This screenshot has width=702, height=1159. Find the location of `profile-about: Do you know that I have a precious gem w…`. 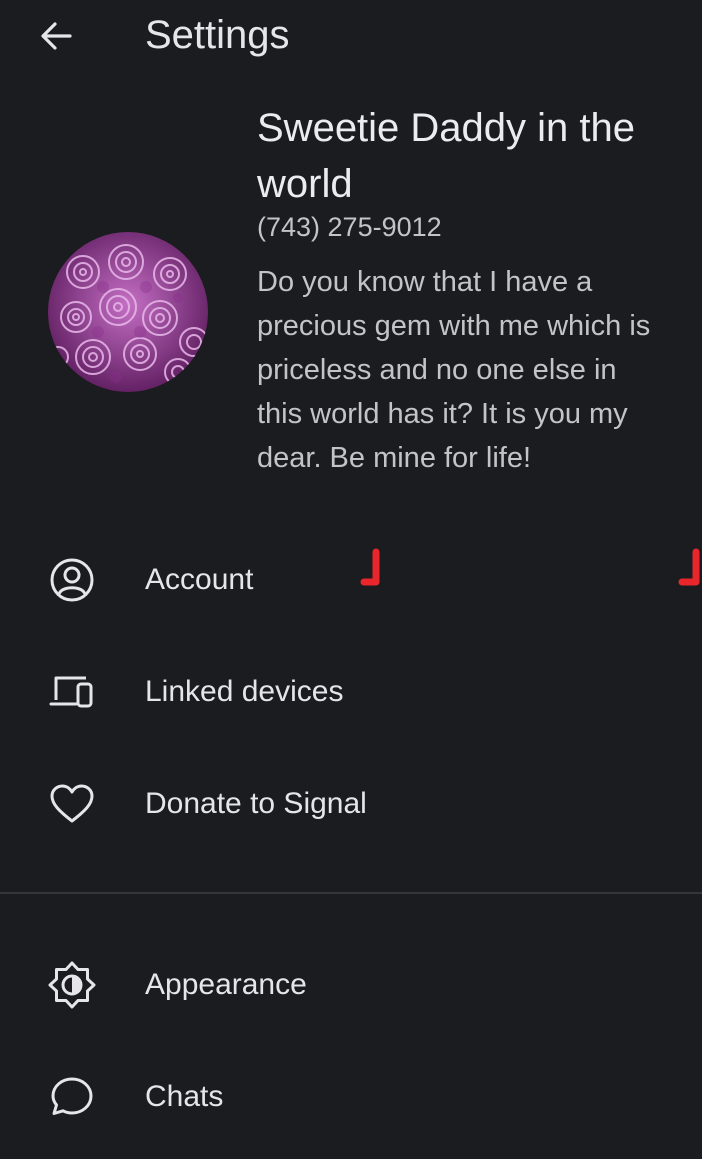

profile-about: Do you know that I have a precious gem w… is located at coordinates (454, 370).